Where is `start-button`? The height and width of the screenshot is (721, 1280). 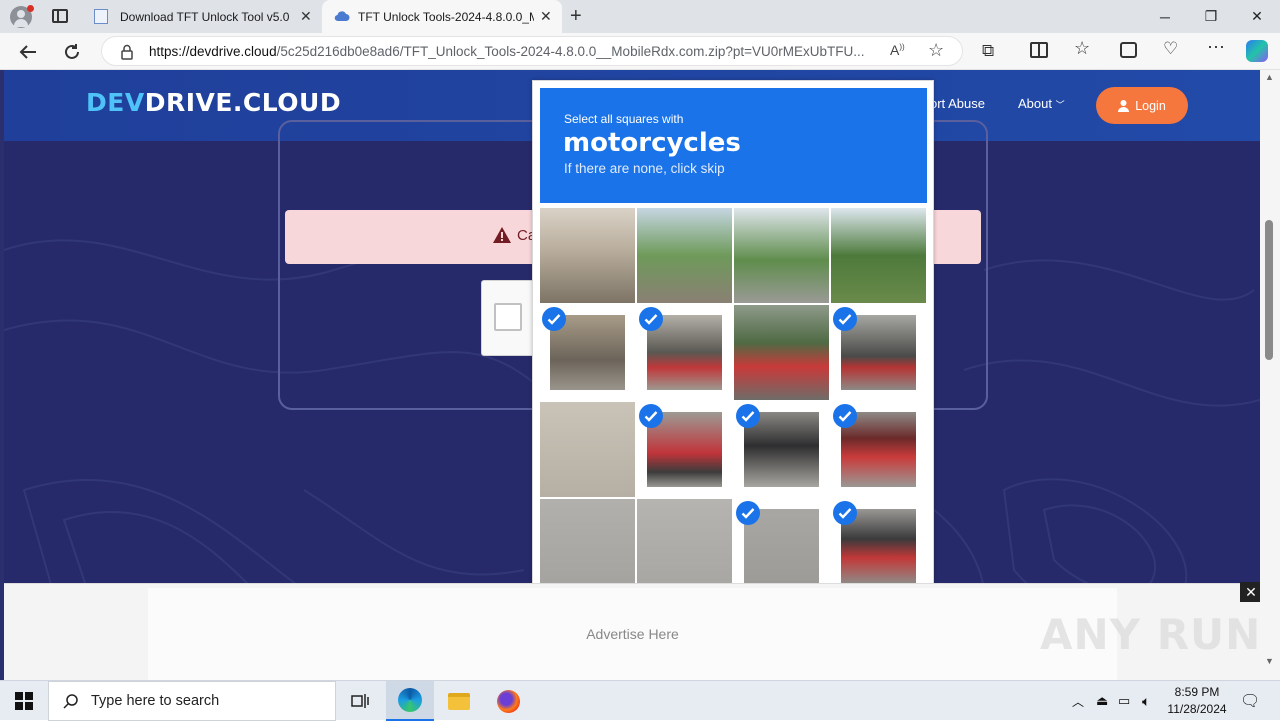 start-button is located at coordinates (24, 701).